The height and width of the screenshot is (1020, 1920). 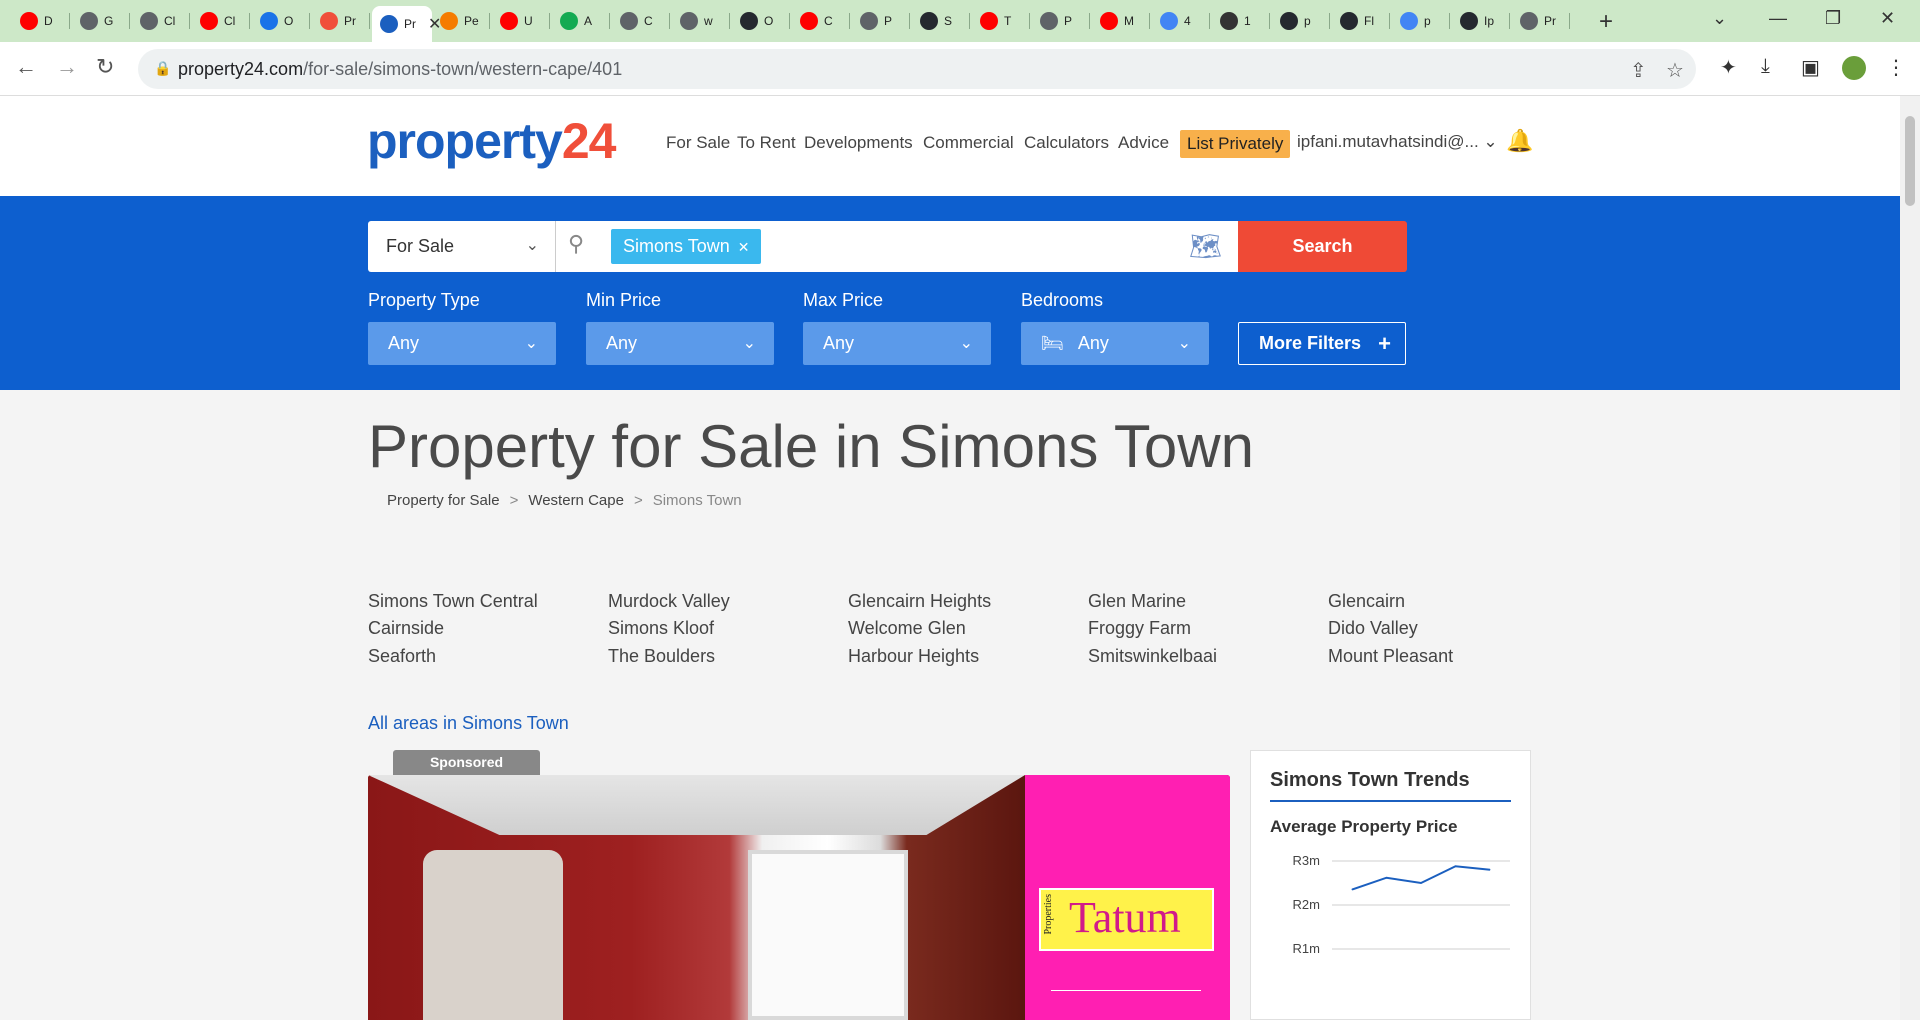 What do you see at coordinates (1719, 18) in the screenshot?
I see `tab-search-icon: ⌄` at bounding box center [1719, 18].